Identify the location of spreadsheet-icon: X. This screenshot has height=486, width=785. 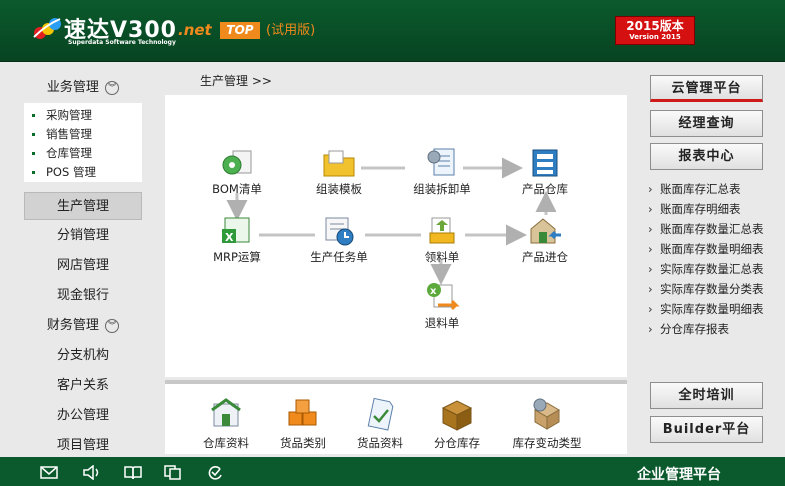
(236, 230).